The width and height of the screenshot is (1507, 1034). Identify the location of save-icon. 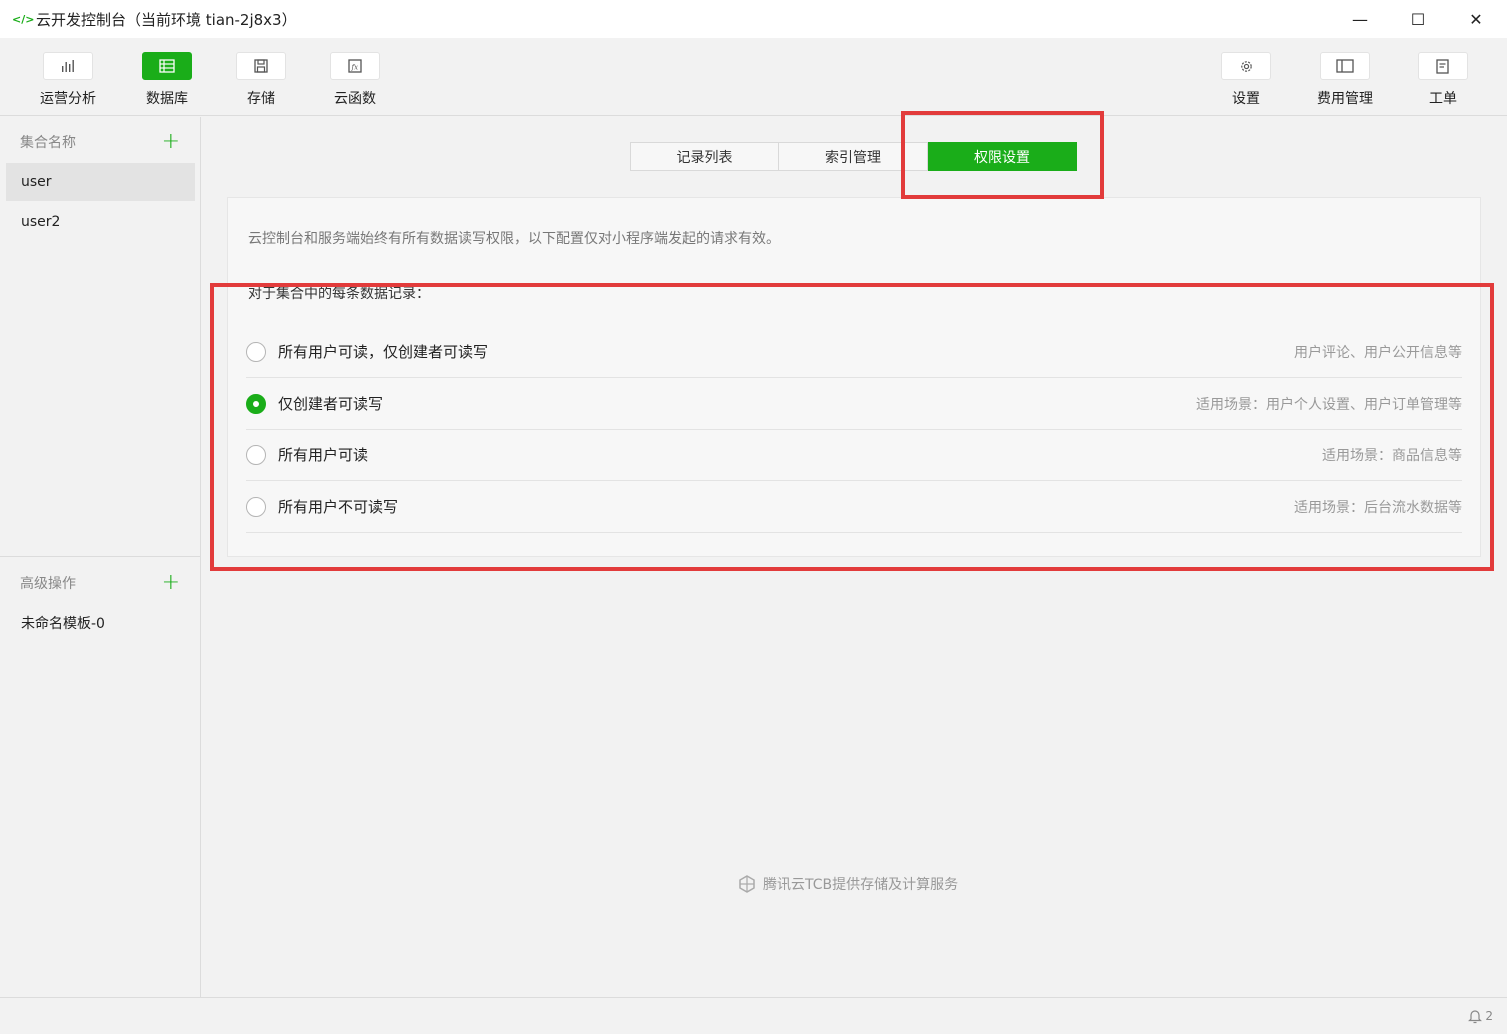
(261, 66).